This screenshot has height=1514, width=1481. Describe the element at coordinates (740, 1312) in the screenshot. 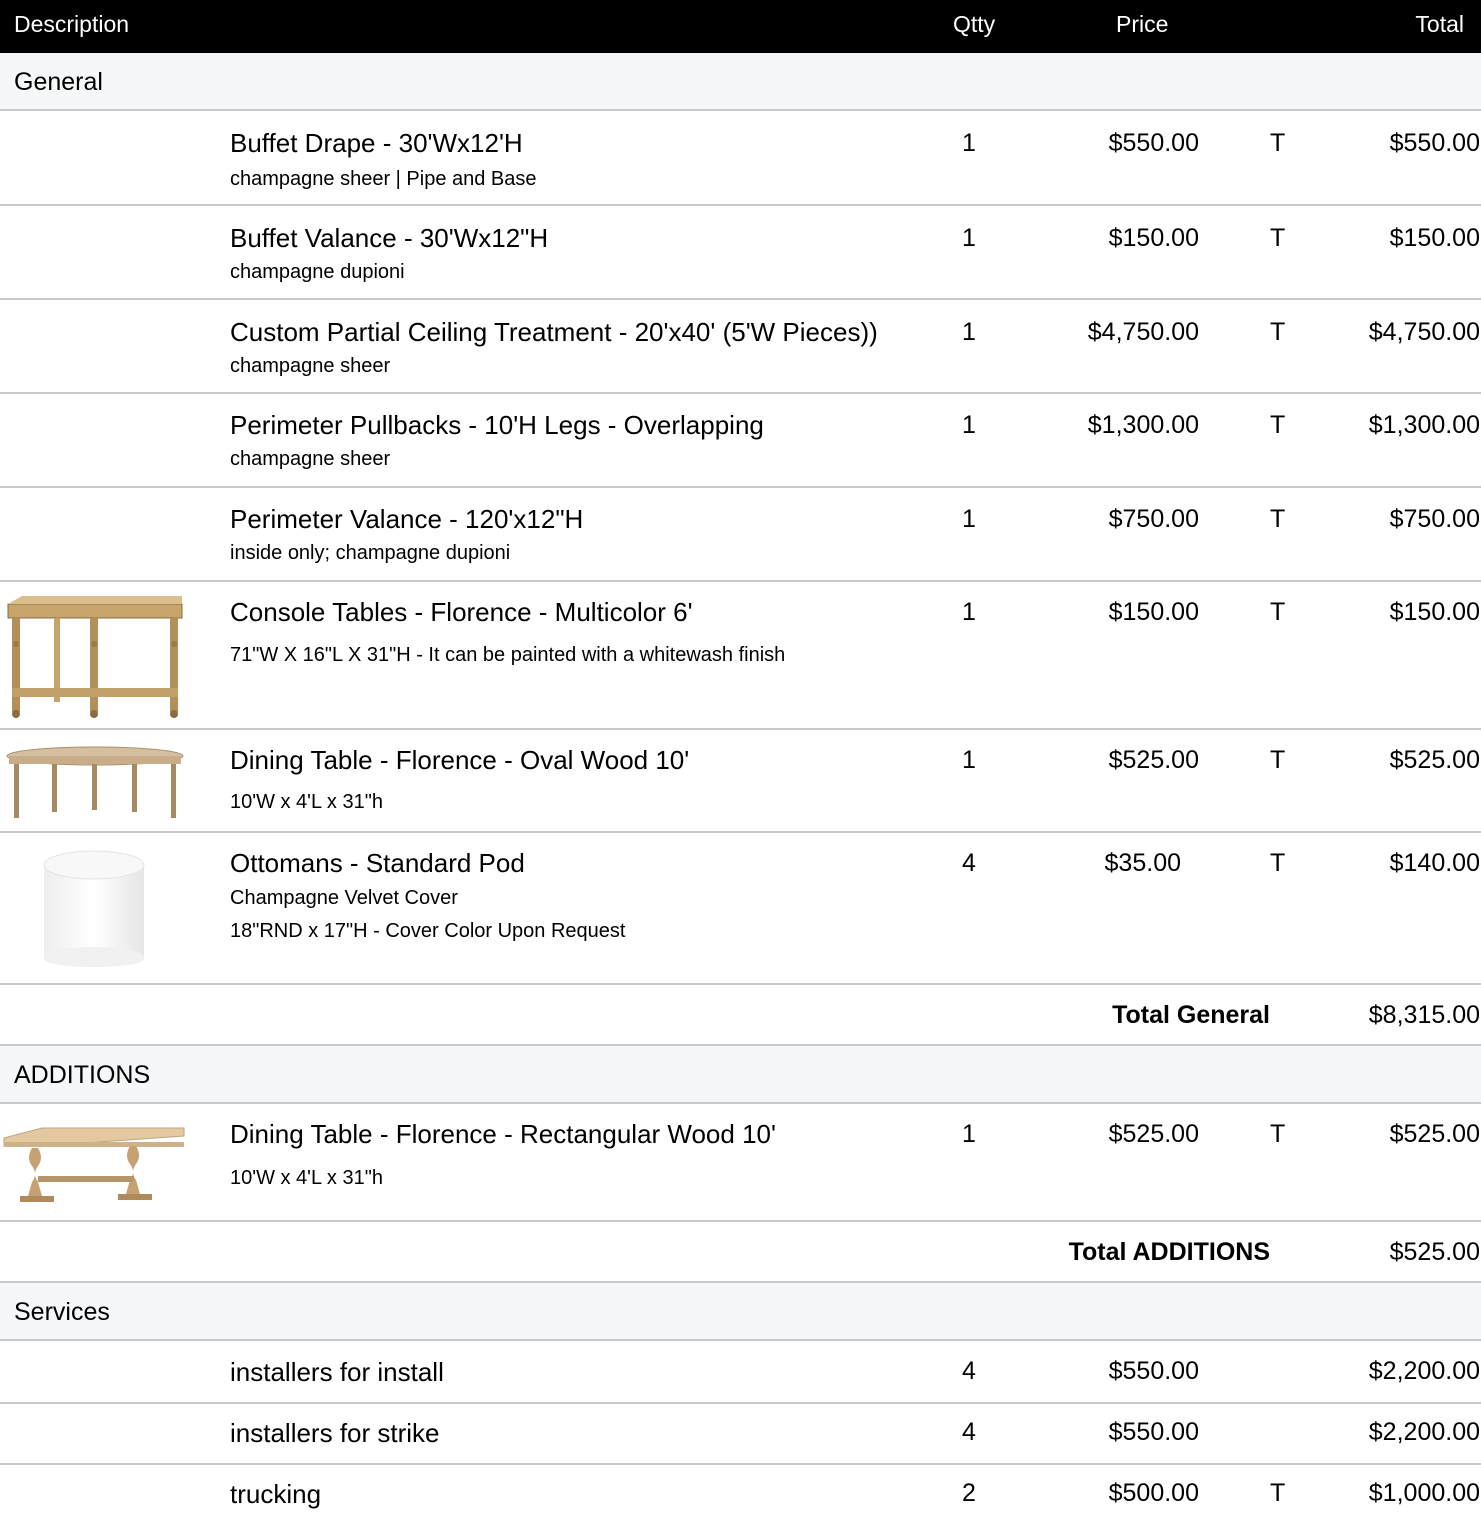

I see `section-header-services: Services` at that location.